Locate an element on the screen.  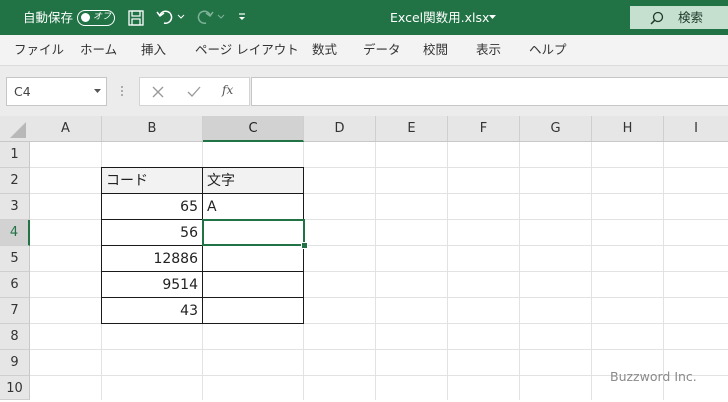
cell-c5 is located at coordinates (253, 259).